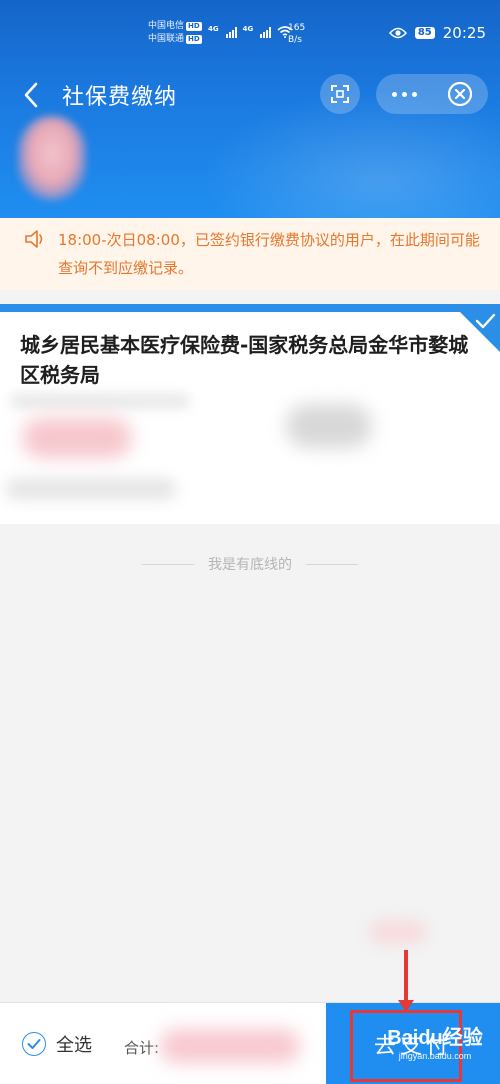  I want to click on scan-icon, so click(340, 94).